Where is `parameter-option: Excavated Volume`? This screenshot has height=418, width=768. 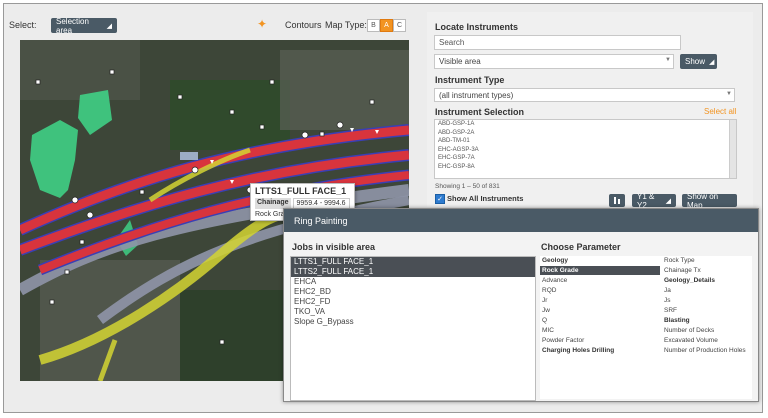
parameter-option: Excavated Volume is located at coordinates (707, 340).